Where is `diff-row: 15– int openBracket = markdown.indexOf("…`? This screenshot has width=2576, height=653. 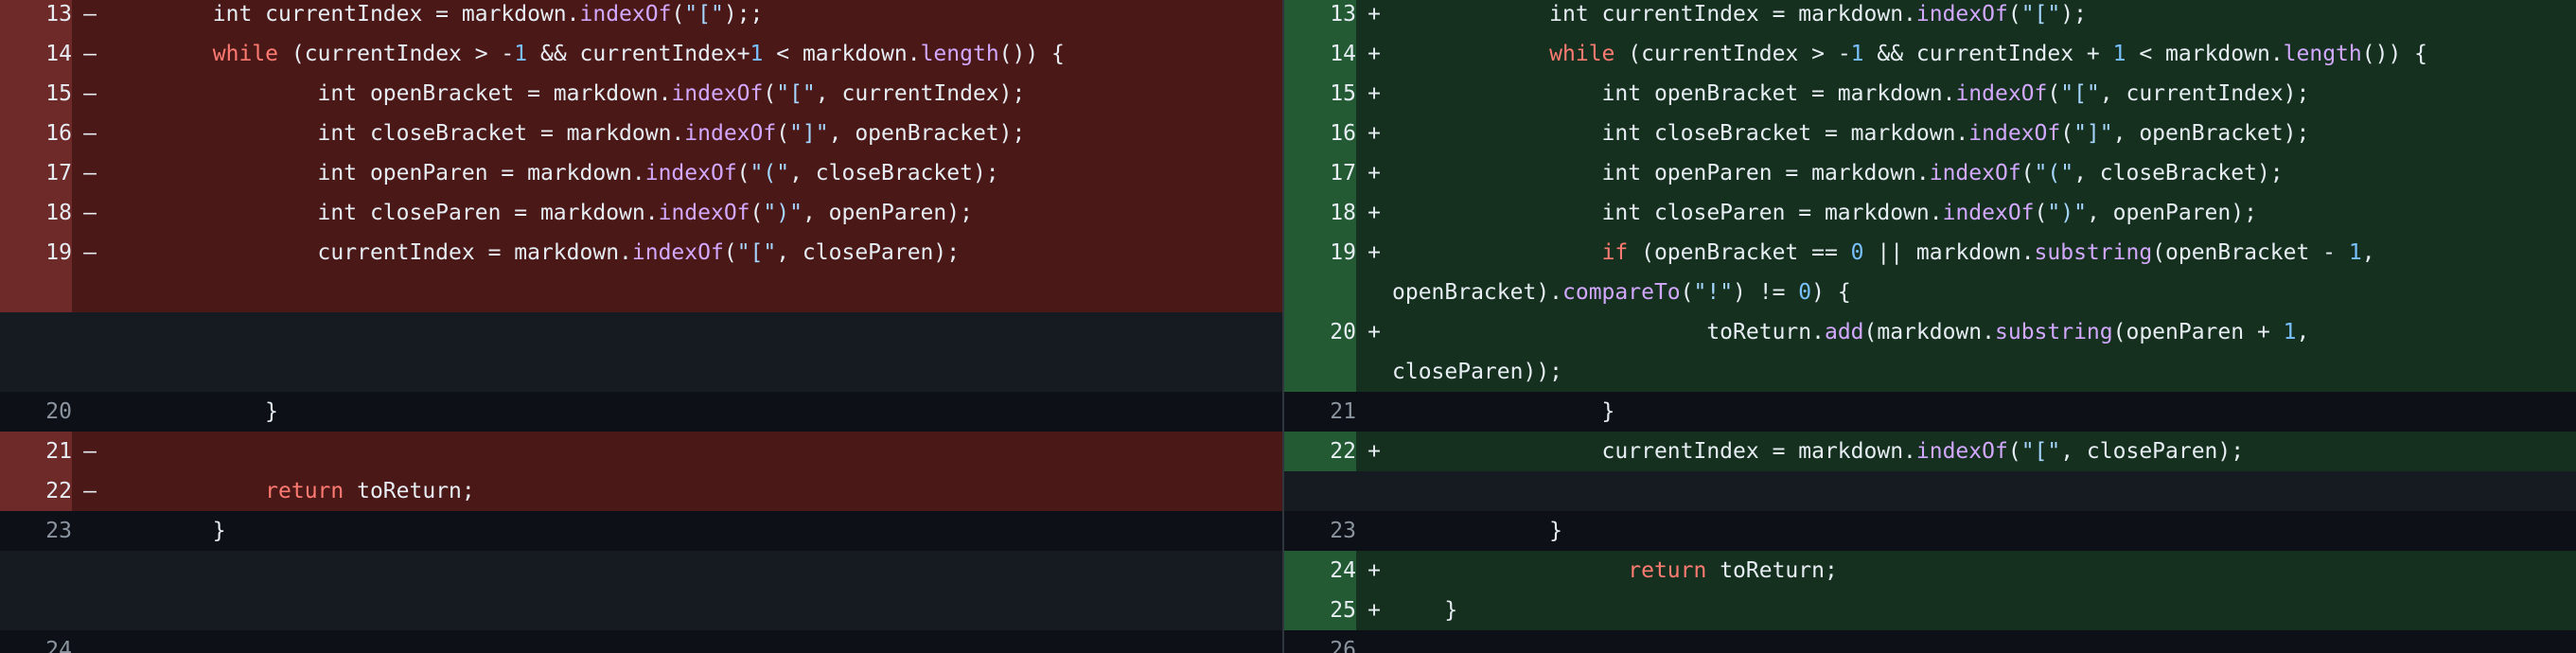
diff-row: 15– int openBracket = markdown.indexOf("… is located at coordinates (641, 94).